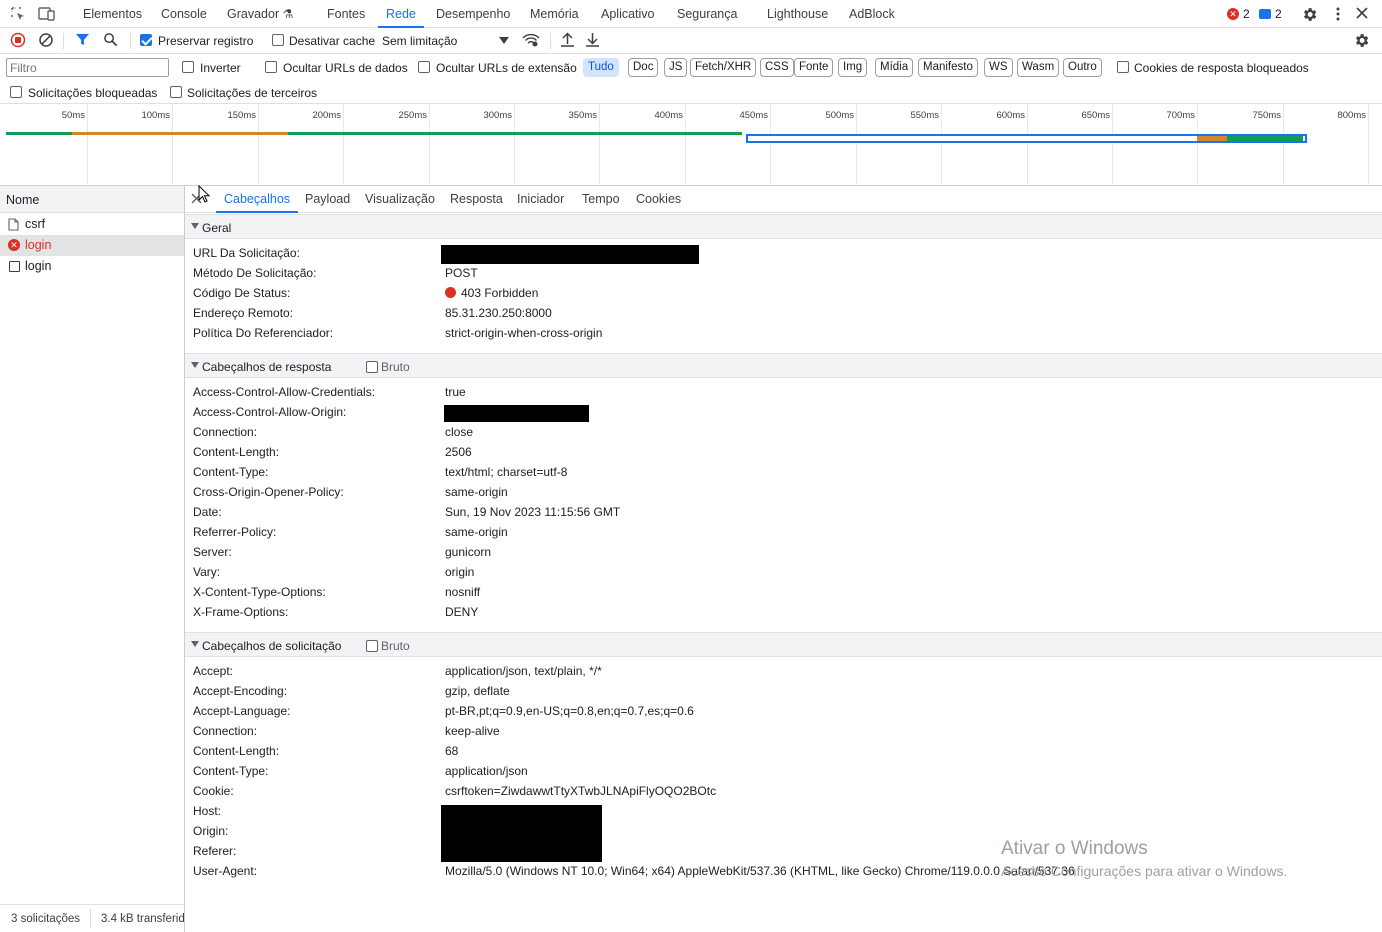 Image resolution: width=1382 pixels, height=932 pixels. Describe the element at coordinates (894, 67) in the screenshot. I see `type-filter-media: Mídia` at that location.